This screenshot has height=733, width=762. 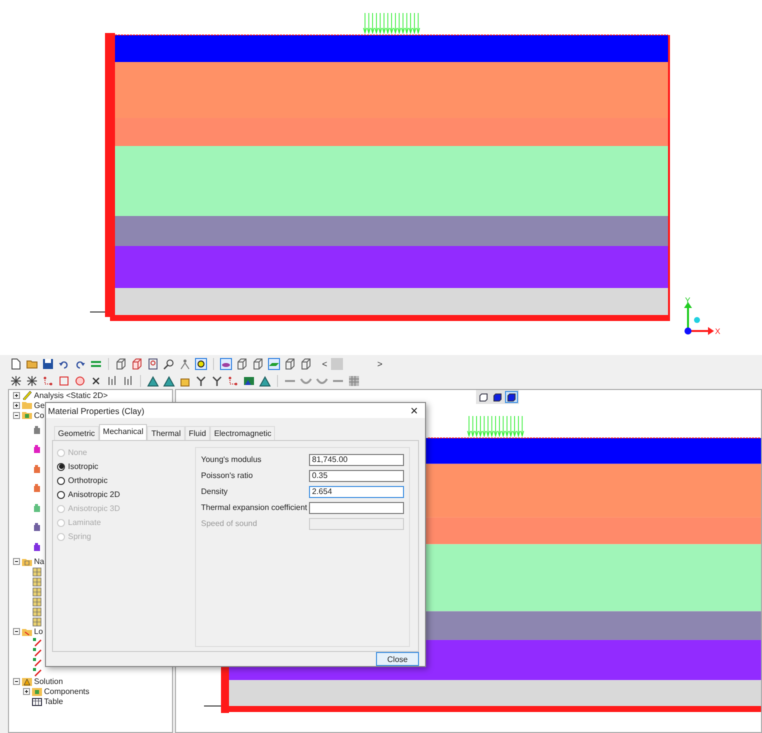 What do you see at coordinates (121, 466) in the screenshot?
I see `radio-option: Isotropic` at bounding box center [121, 466].